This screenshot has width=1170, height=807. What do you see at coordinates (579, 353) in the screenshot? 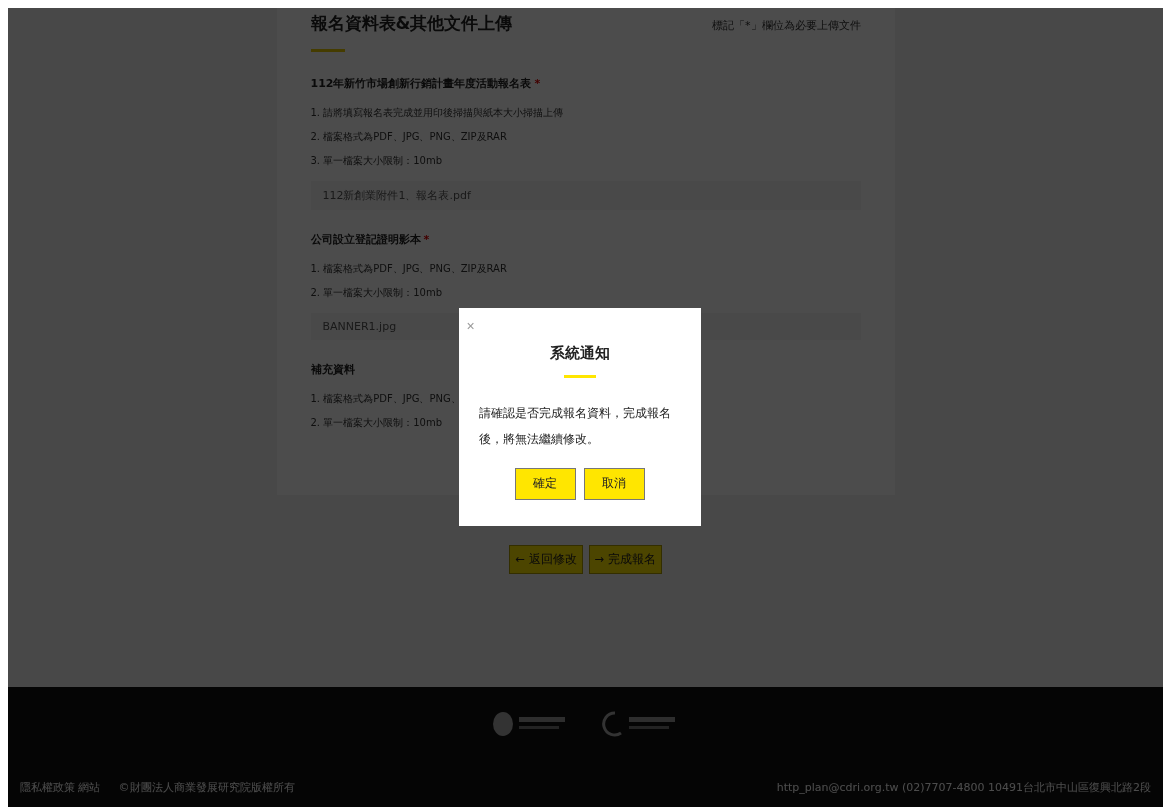
I see `dialog-title: 系統通知` at bounding box center [579, 353].